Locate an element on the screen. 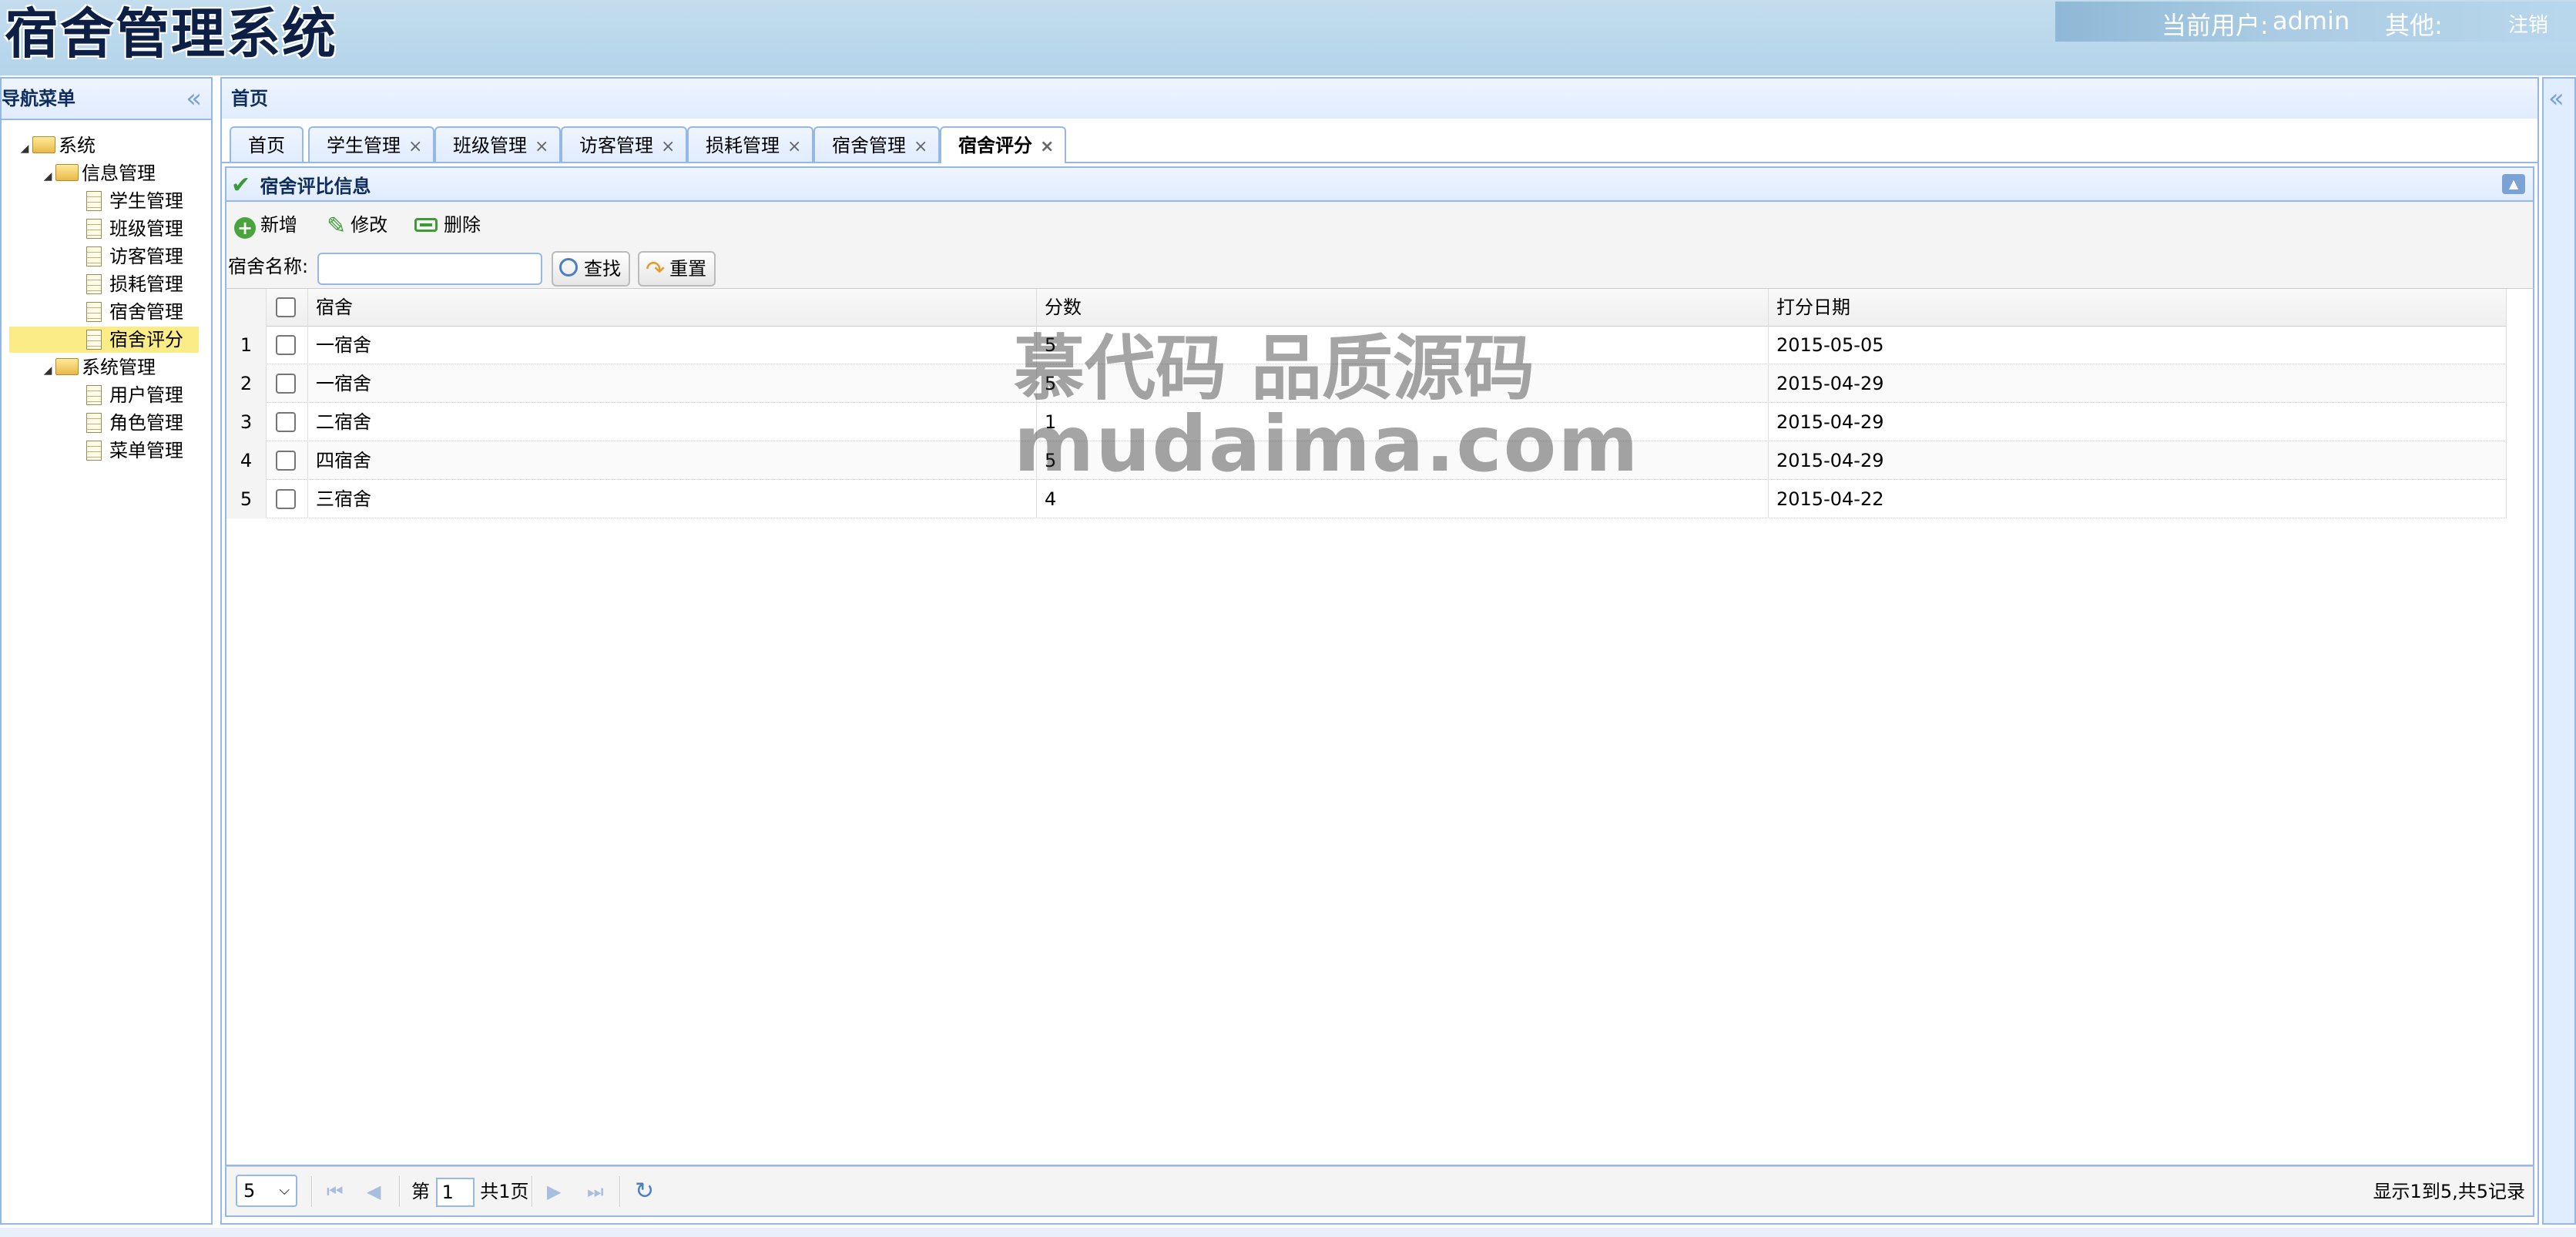 The height and width of the screenshot is (1237, 2576). tab: 损耗管理 × is located at coordinates (750, 144).